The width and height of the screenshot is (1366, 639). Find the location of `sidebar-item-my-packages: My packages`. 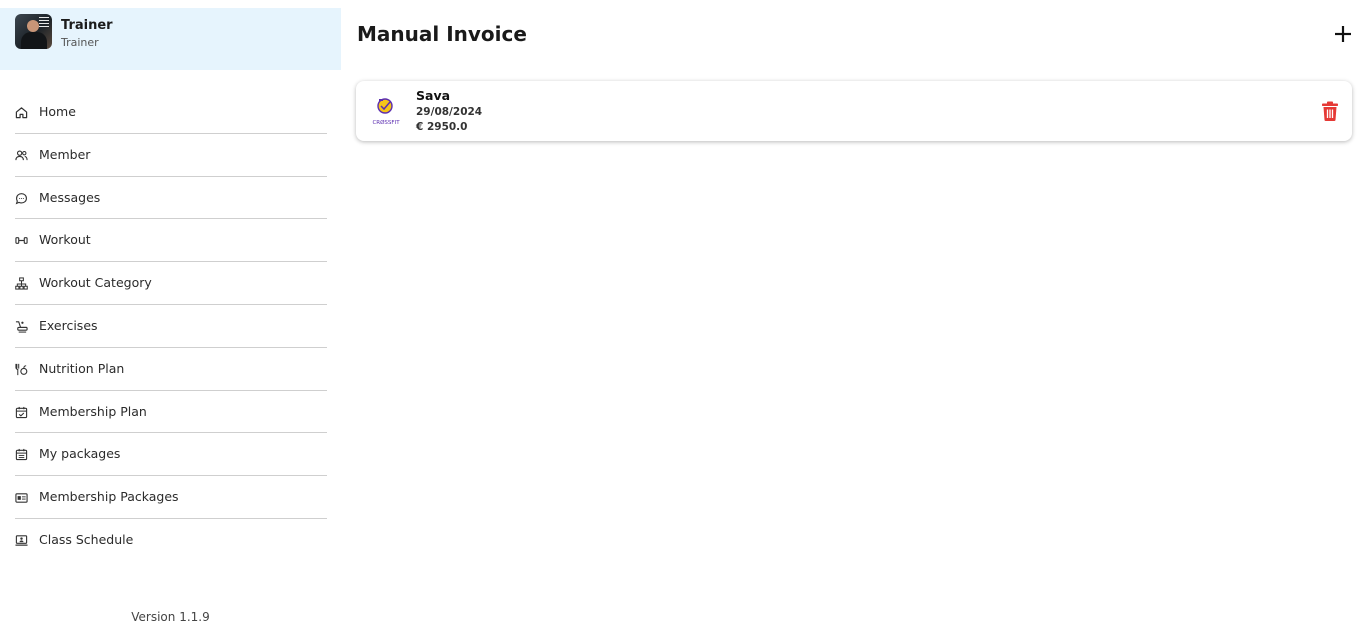

sidebar-item-my-packages: My packages is located at coordinates (171, 455).